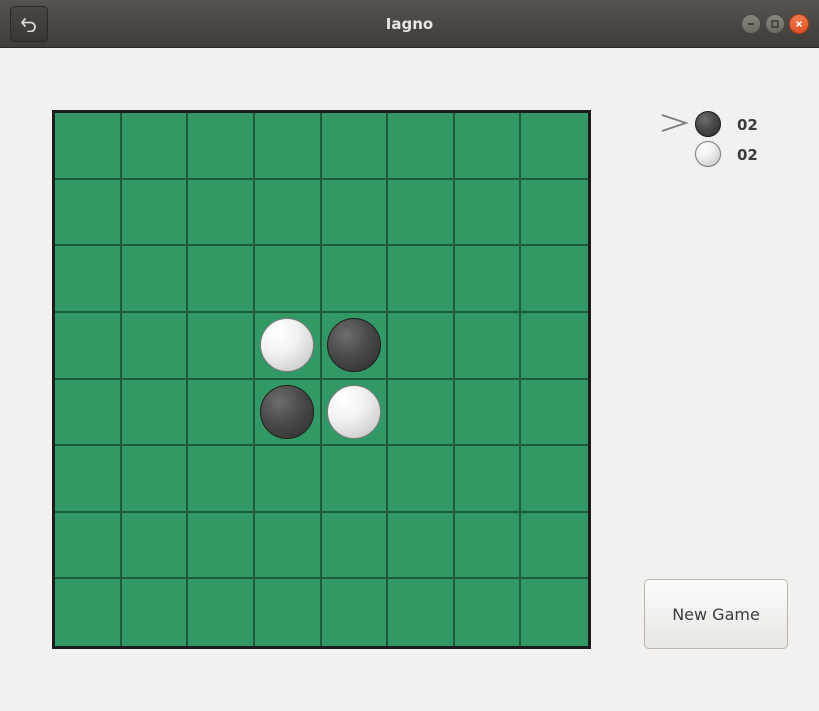 This screenshot has width=819, height=711. Describe the element at coordinates (674, 123) in the screenshot. I see `turn-indicator-icon` at that location.